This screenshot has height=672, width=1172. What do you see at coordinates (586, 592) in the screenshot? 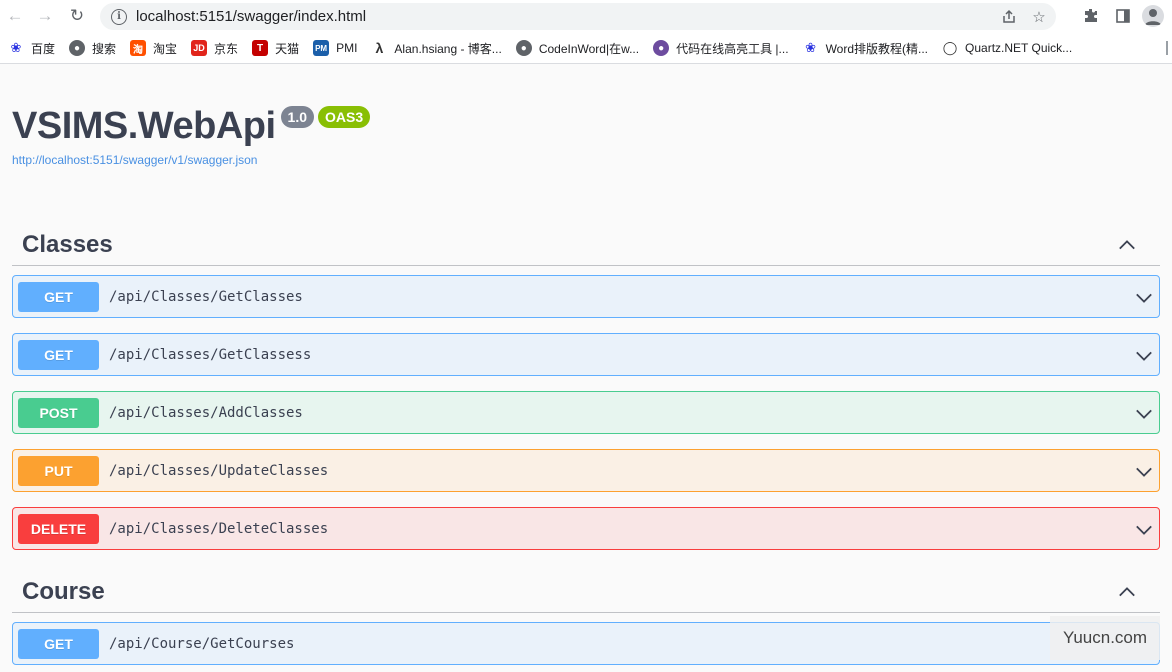
I see `tag-course: Course` at bounding box center [586, 592].